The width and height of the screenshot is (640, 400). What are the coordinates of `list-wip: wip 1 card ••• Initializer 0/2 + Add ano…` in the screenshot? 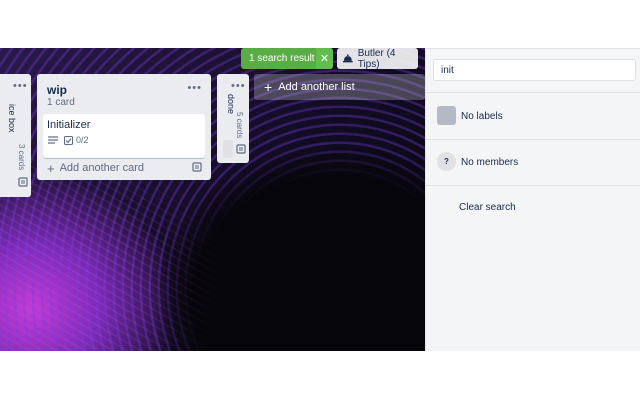 It's located at (124, 127).